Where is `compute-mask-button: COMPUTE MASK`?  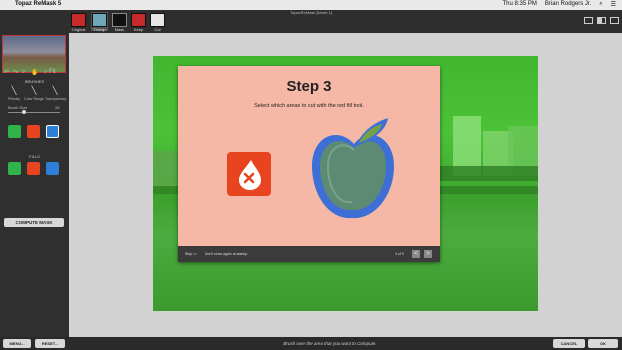 compute-mask-button: COMPUTE MASK is located at coordinates (34, 222).